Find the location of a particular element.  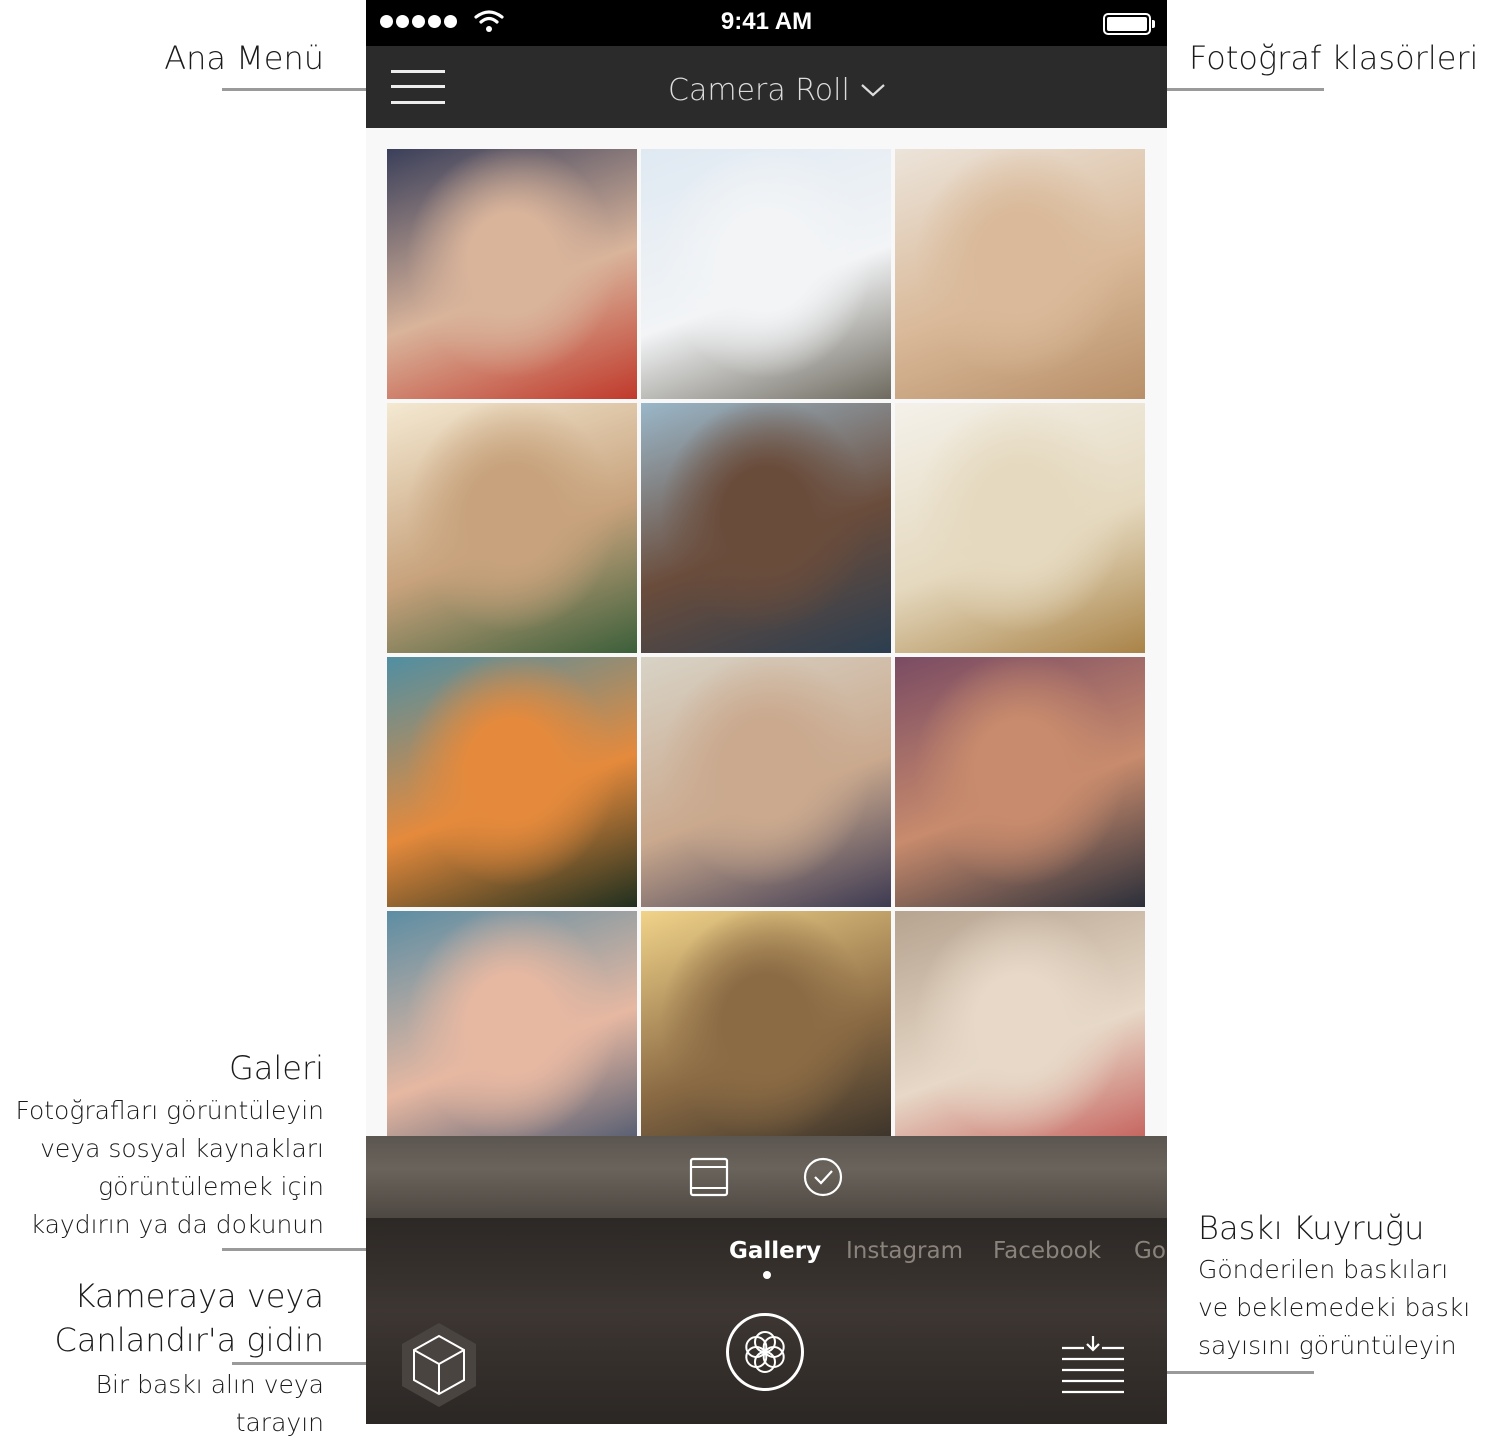

main-menu-leader-line is located at coordinates (301, 89).